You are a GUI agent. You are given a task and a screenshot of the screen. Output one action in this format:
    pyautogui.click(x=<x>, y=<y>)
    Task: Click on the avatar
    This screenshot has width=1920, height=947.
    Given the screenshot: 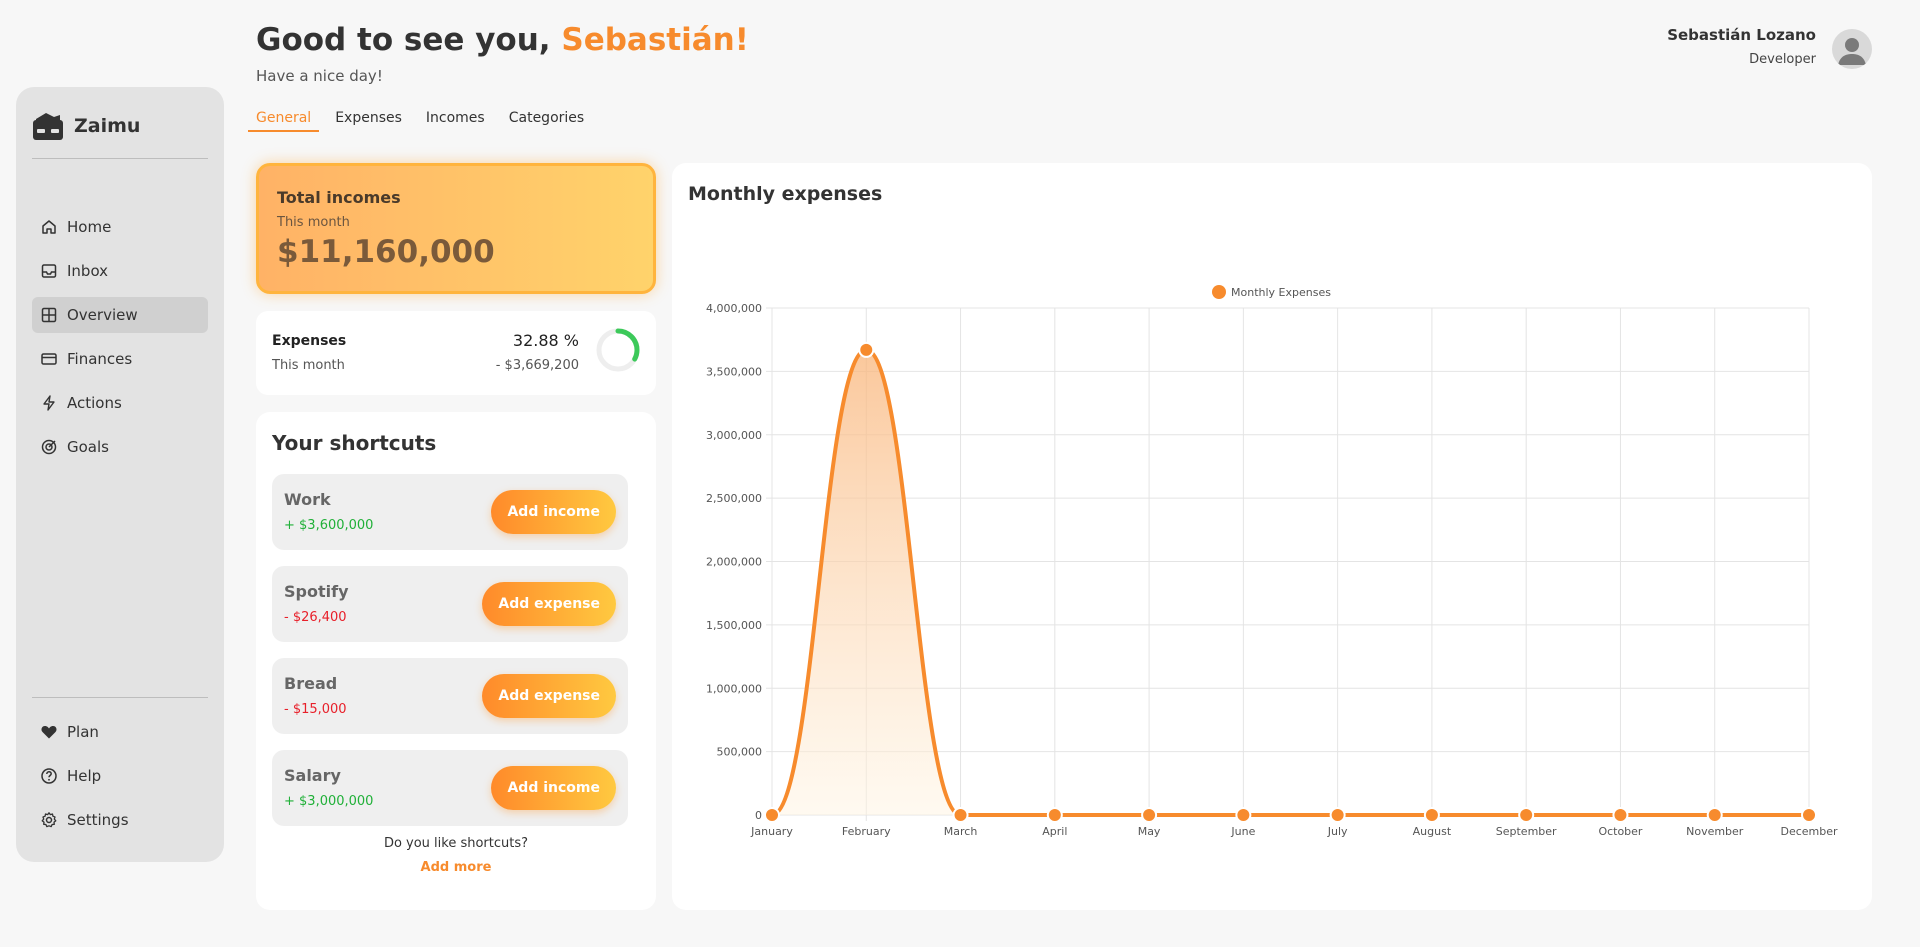 What is the action you would take?
    pyautogui.click(x=1852, y=49)
    